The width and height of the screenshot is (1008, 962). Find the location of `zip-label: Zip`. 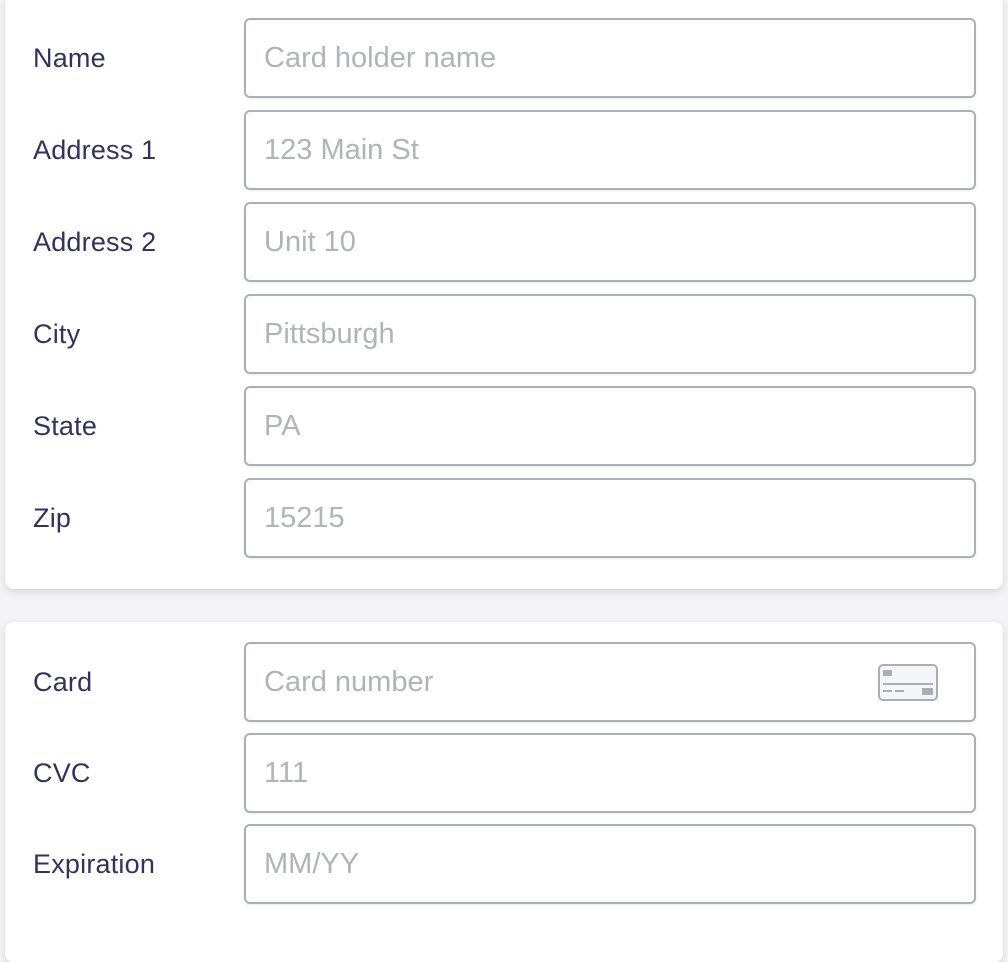

zip-label: Zip is located at coordinates (52, 518).